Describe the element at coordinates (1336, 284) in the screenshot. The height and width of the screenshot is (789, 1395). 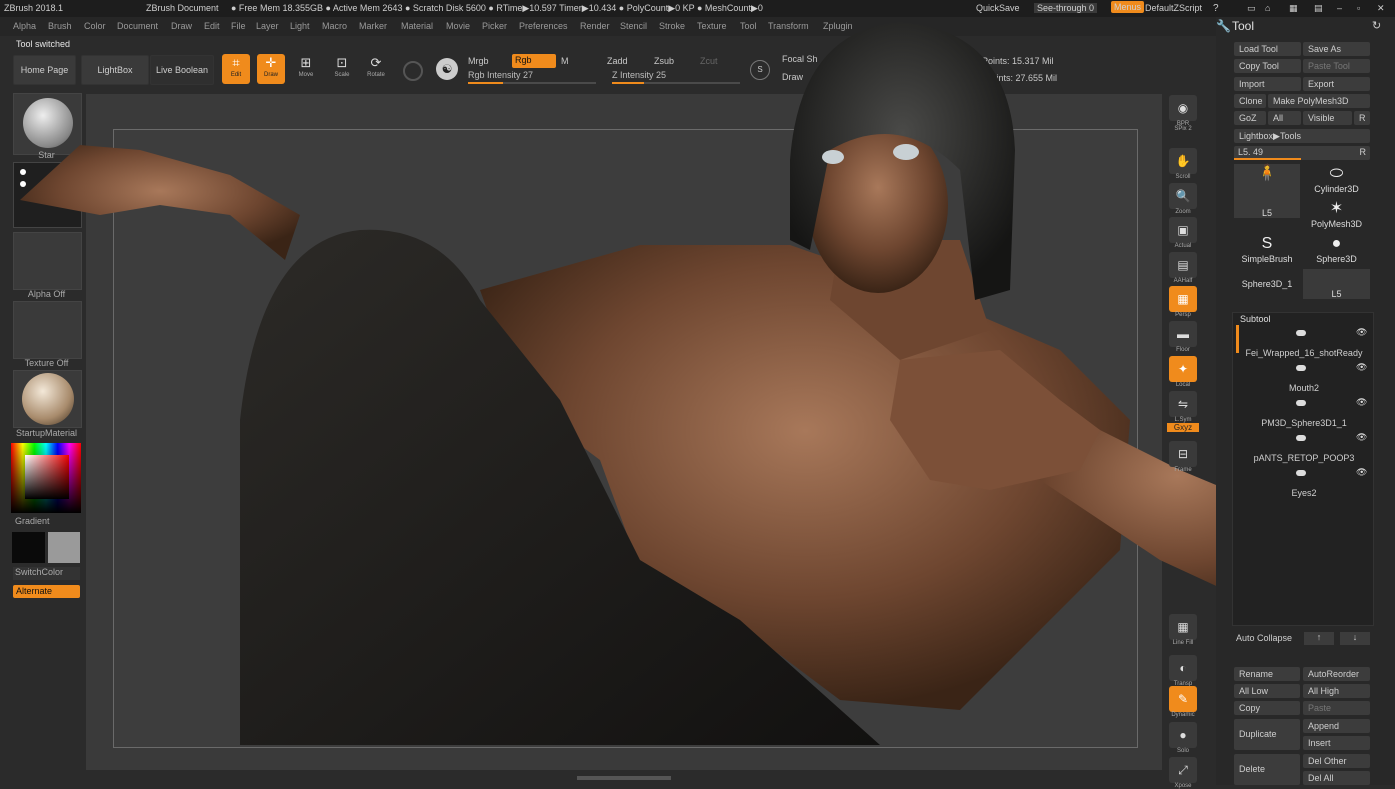
I see `tool-thumb-l5: L5` at that location.